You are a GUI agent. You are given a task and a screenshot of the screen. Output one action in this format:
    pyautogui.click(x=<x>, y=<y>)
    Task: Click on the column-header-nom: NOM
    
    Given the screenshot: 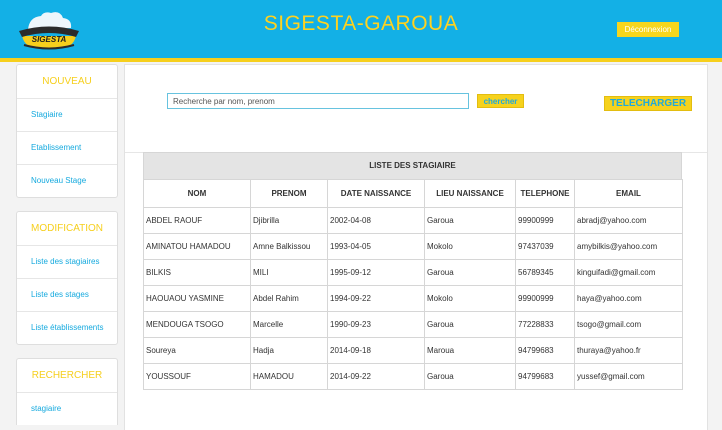 What is the action you would take?
    pyautogui.click(x=197, y=193)
    